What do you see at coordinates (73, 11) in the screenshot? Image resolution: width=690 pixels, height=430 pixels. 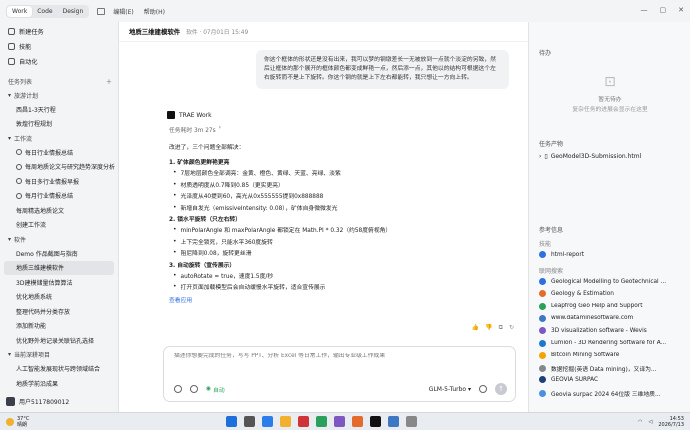 I see `tab-design: Design` at bounding box center [73, 11].